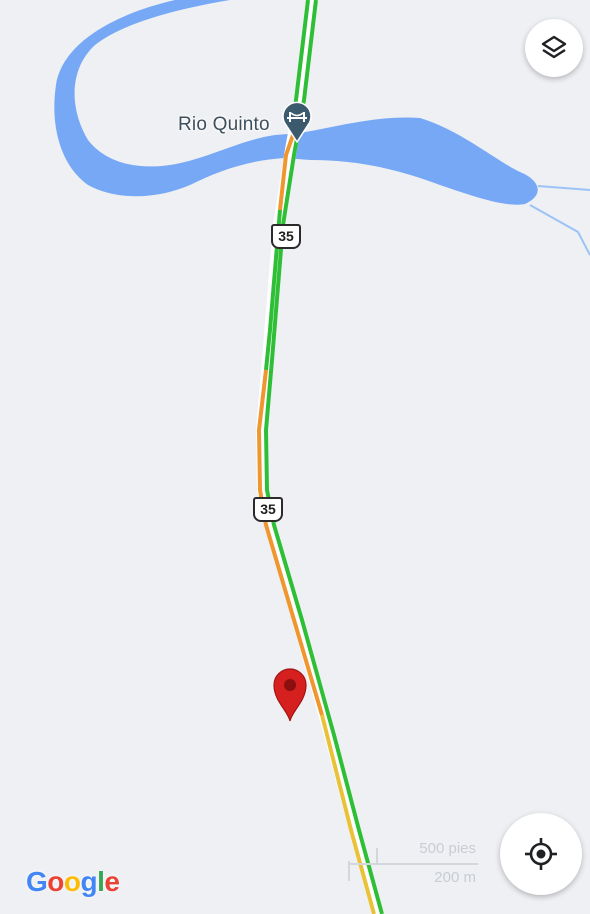 This screenshot has height=914, width=590. I want to click on my-location-icon, so click(541, 854).